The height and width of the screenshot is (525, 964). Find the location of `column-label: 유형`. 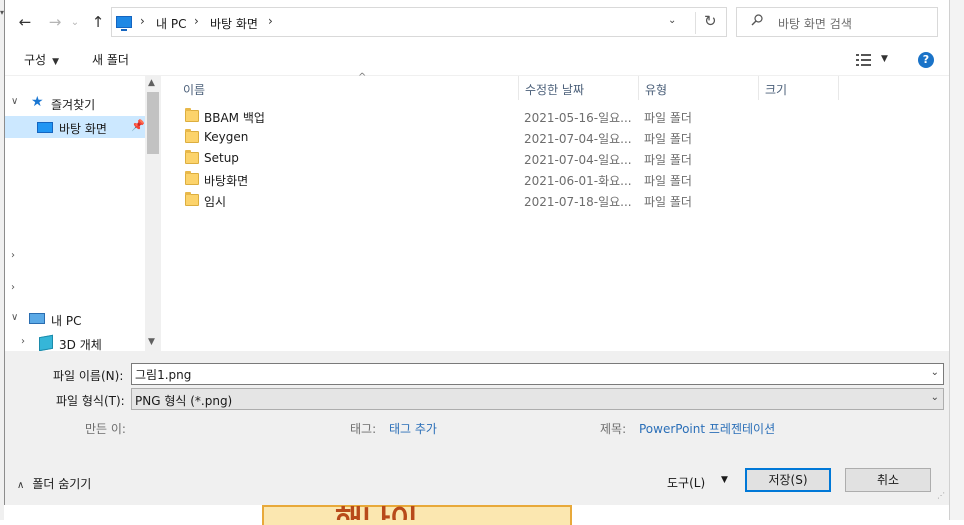

column-label: 유형 is located at coordinates (656, 90).